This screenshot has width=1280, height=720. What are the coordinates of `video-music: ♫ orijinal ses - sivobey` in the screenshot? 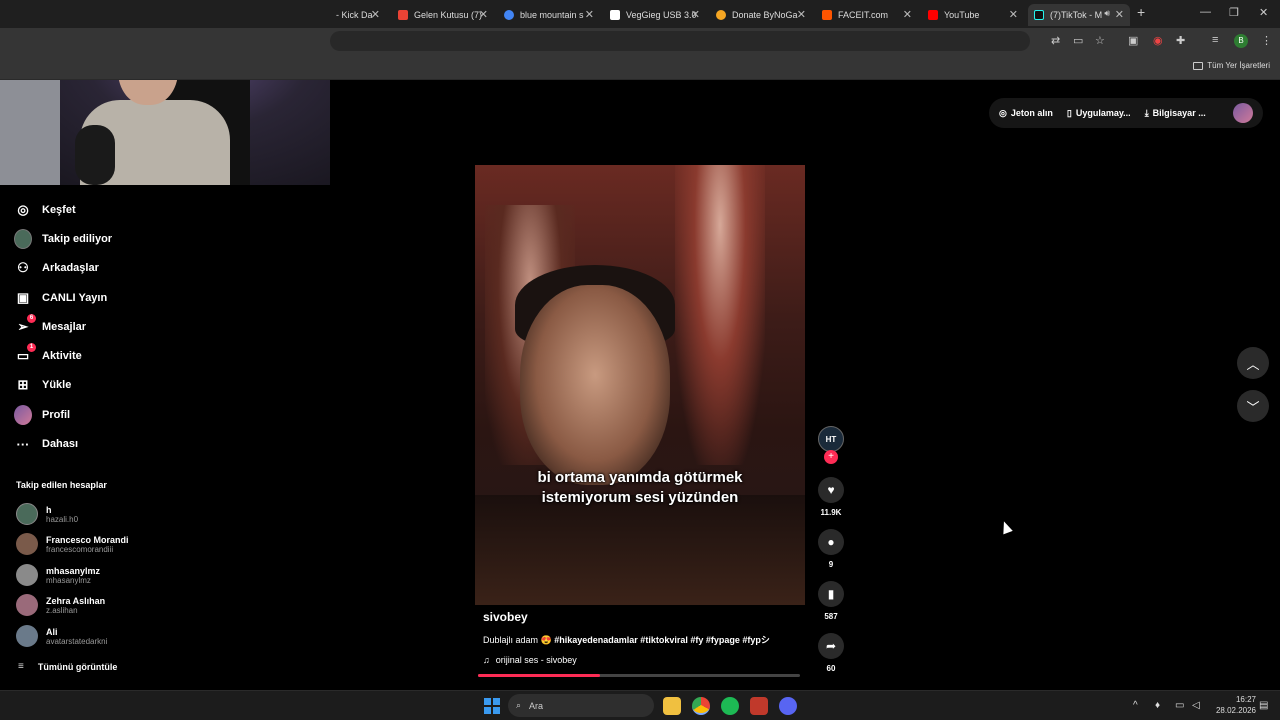 It's located at (643, 660).